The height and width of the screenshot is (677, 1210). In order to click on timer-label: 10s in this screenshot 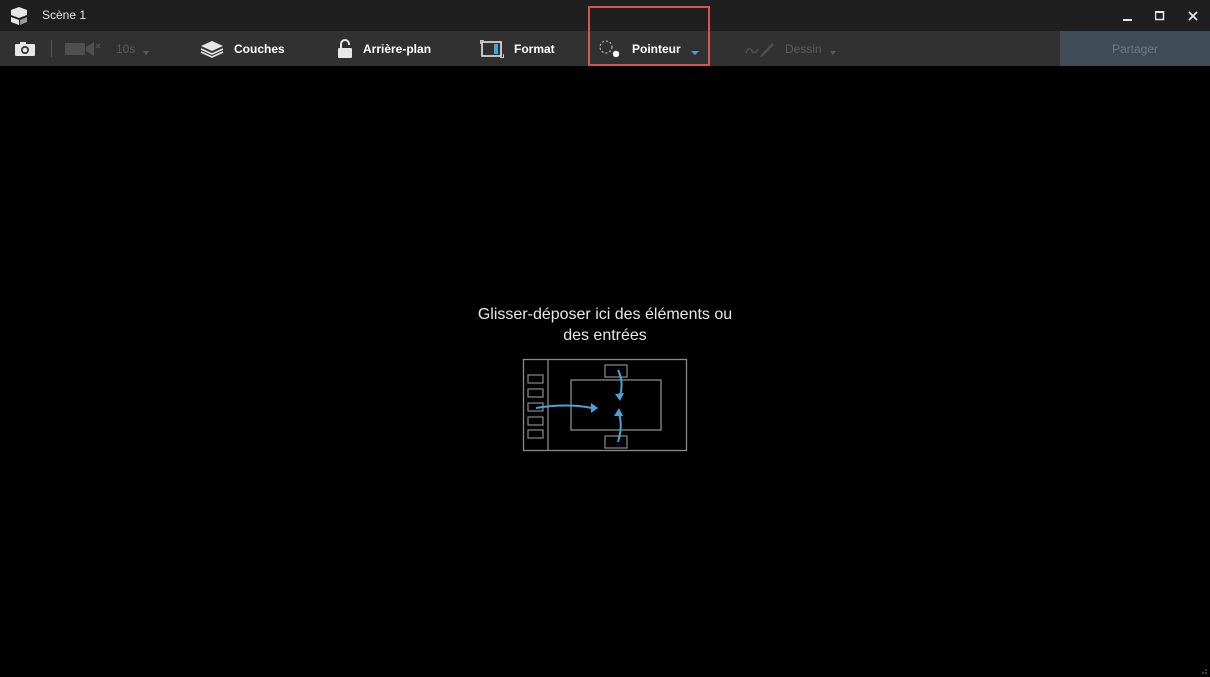, I will do `click(126, 48)`.